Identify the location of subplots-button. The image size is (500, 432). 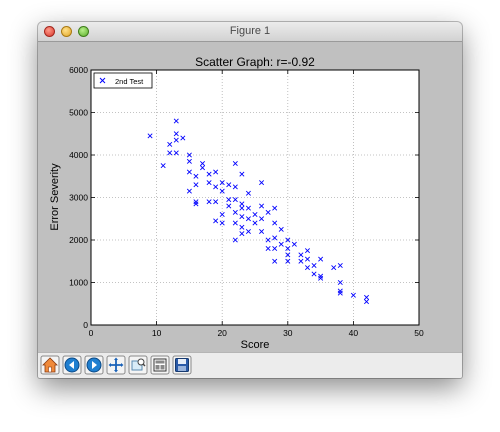
(160, 365).